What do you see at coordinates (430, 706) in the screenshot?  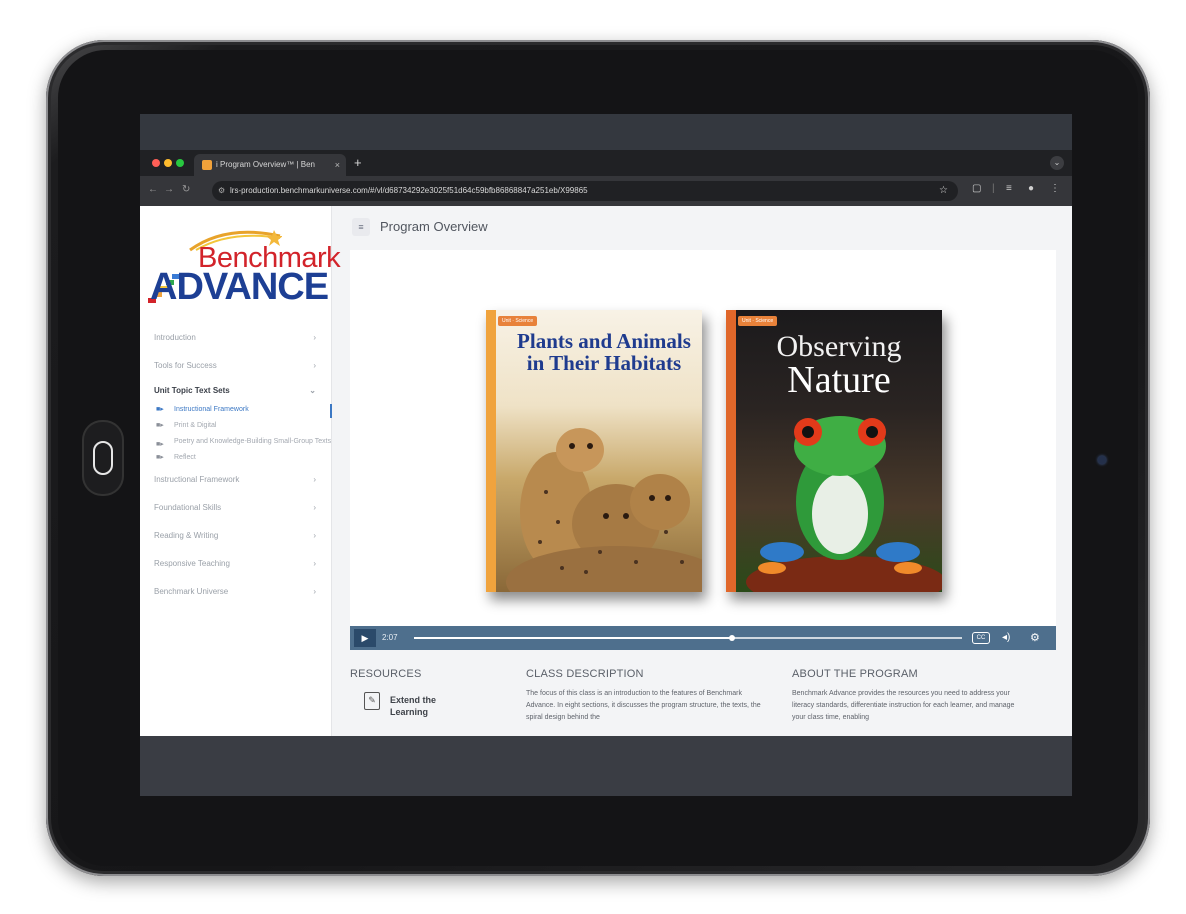 I see `extend-learning-link: Extend the Learning` at bounding box center [430, 706].